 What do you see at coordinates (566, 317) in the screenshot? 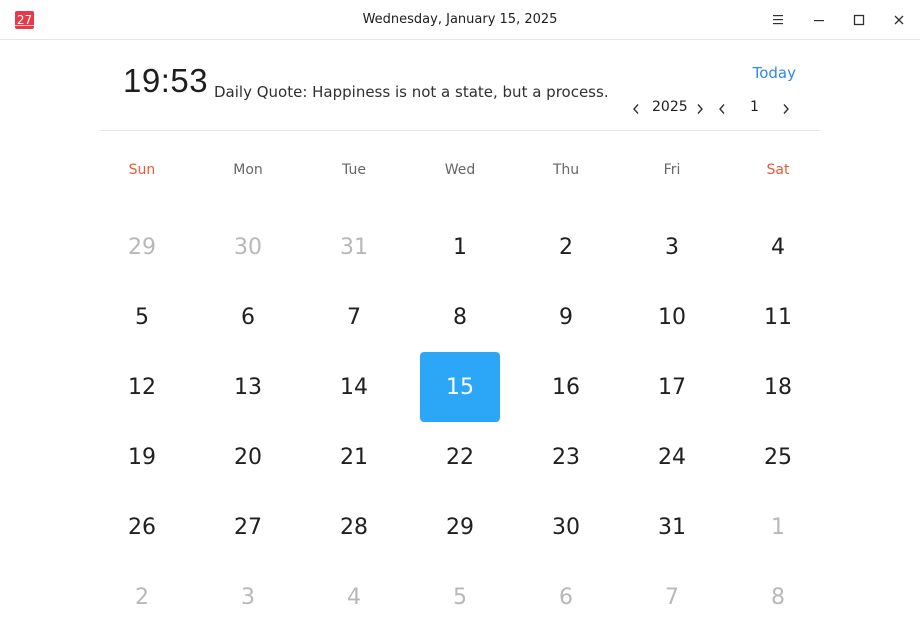
I see `calendar-day: 9` at bounding box center [566, 317].